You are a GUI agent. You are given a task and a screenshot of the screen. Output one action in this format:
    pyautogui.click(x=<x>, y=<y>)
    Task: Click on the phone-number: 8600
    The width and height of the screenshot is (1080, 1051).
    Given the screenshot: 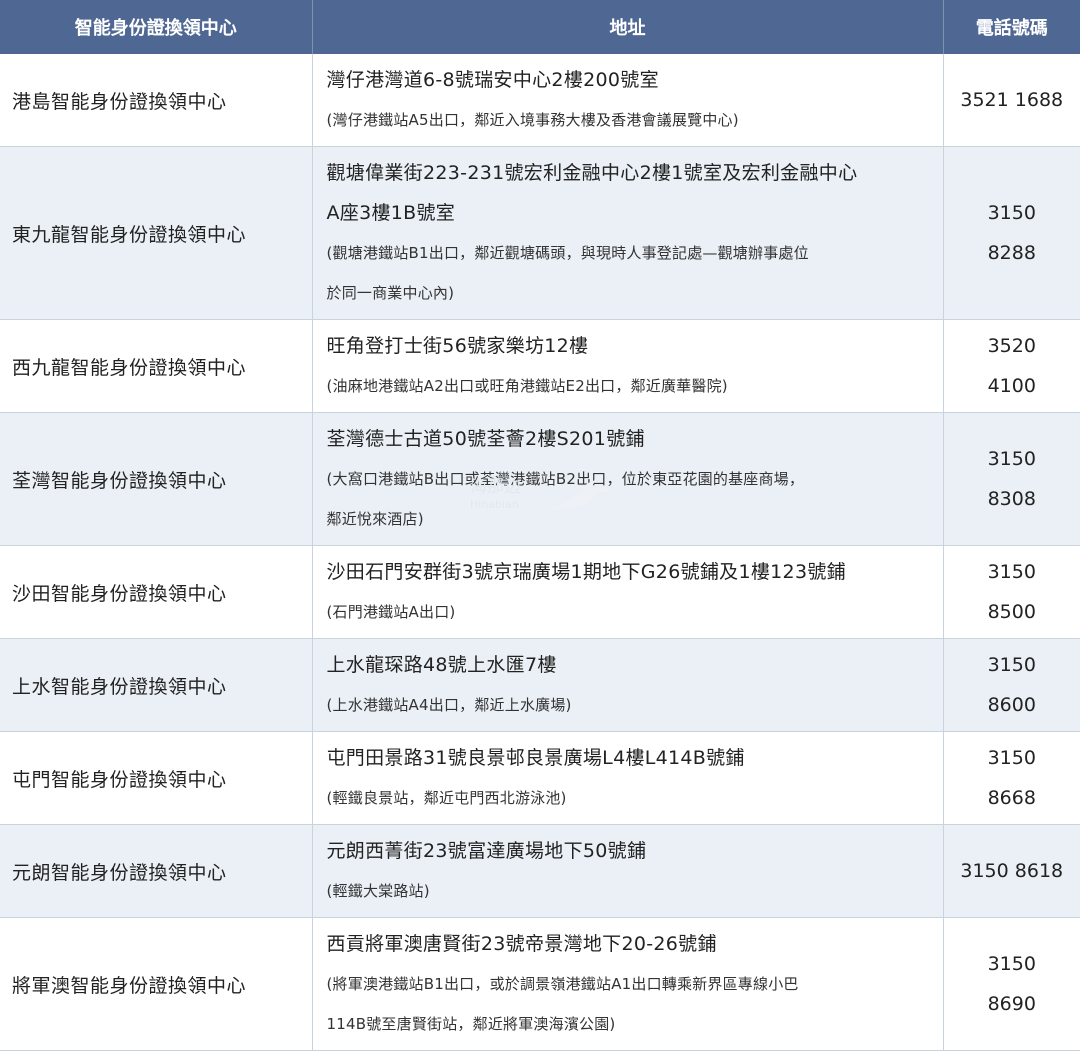 What is the action you would take?
    pyautogui.click(x=1012, y=705)
    